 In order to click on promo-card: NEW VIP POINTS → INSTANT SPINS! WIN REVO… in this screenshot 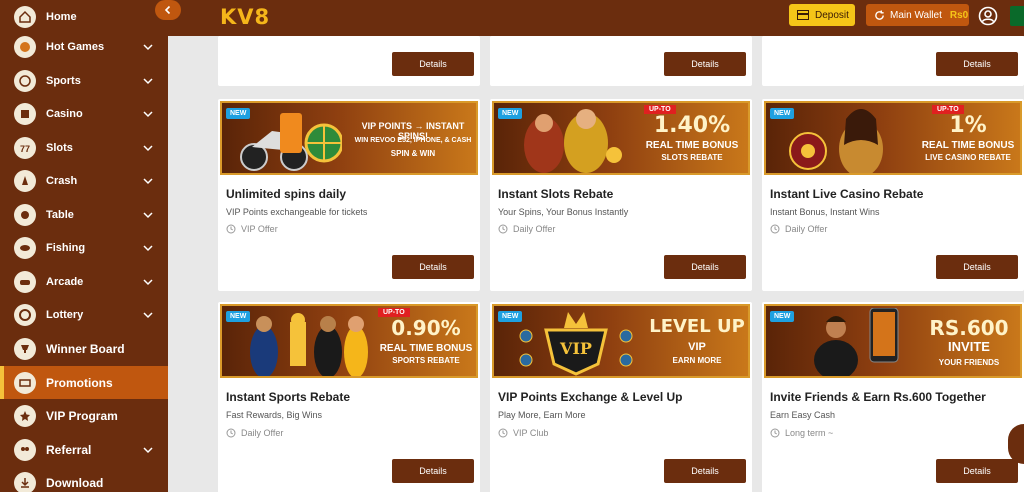, I will do `click(349, 195)`.